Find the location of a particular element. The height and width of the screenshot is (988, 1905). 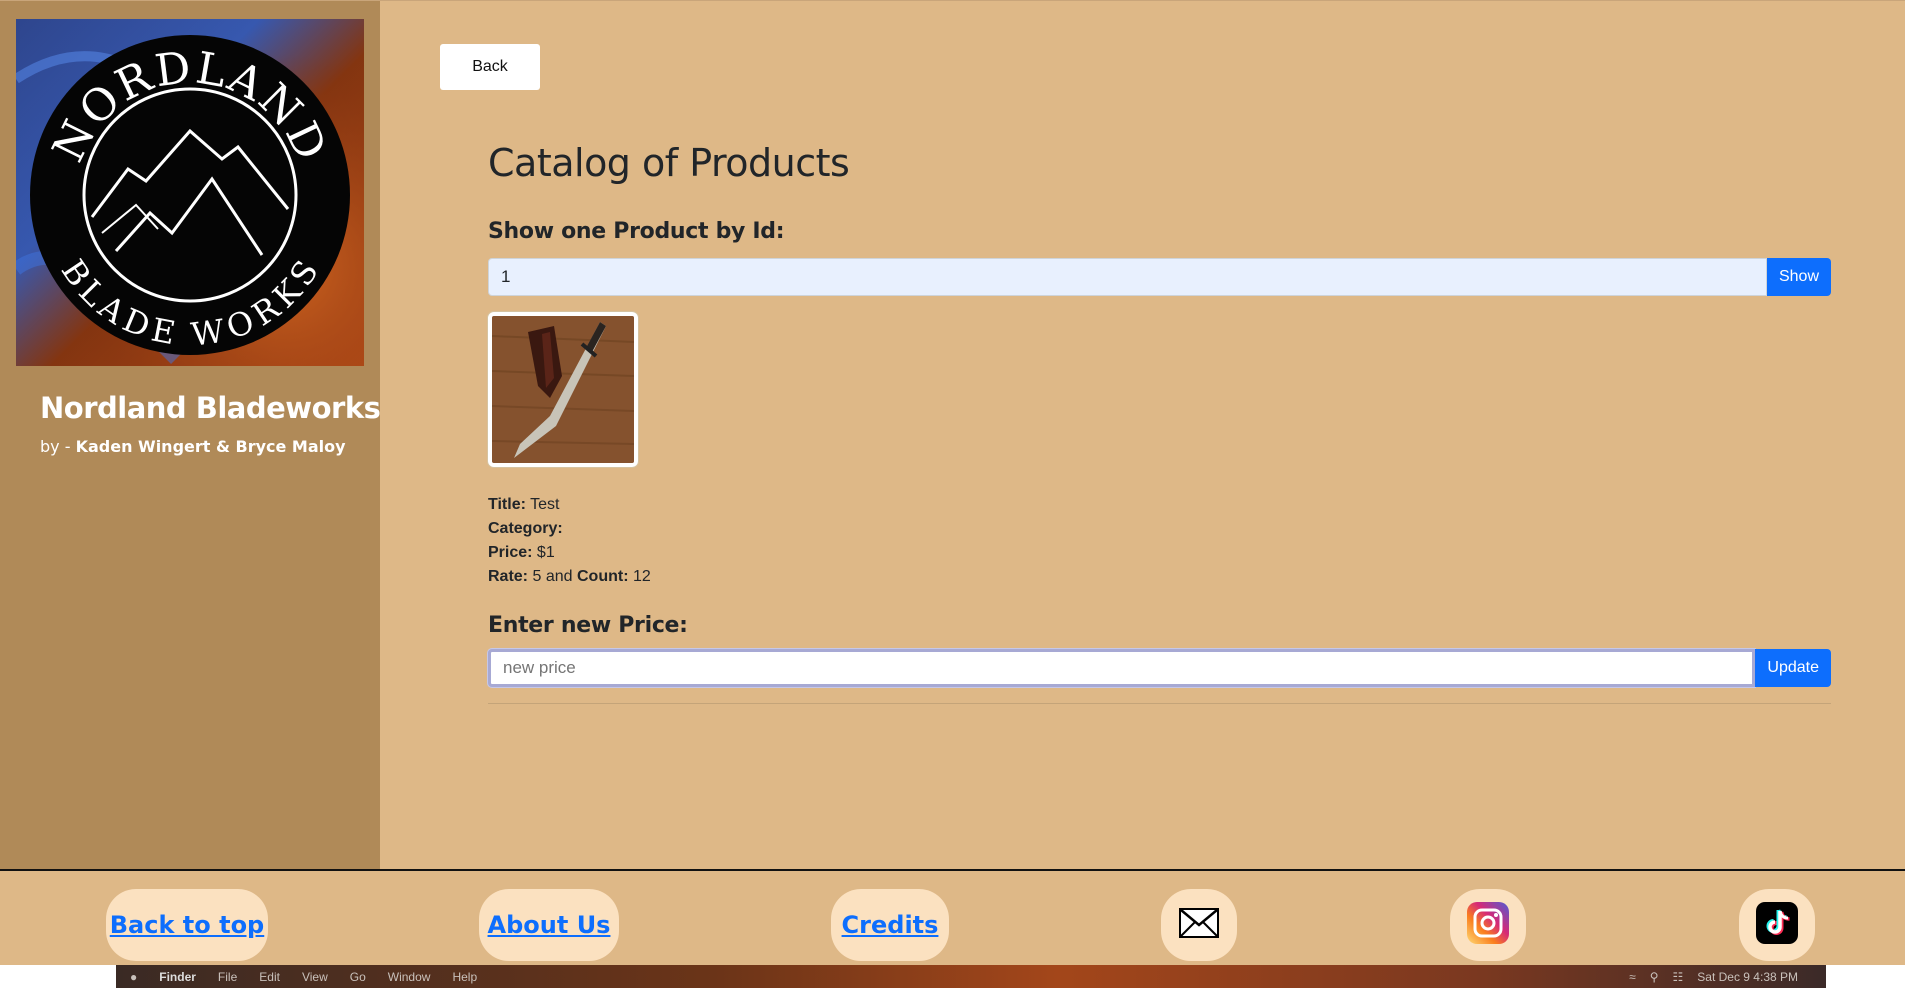

title-row: Title: Test is located at coordinates (569, 505).